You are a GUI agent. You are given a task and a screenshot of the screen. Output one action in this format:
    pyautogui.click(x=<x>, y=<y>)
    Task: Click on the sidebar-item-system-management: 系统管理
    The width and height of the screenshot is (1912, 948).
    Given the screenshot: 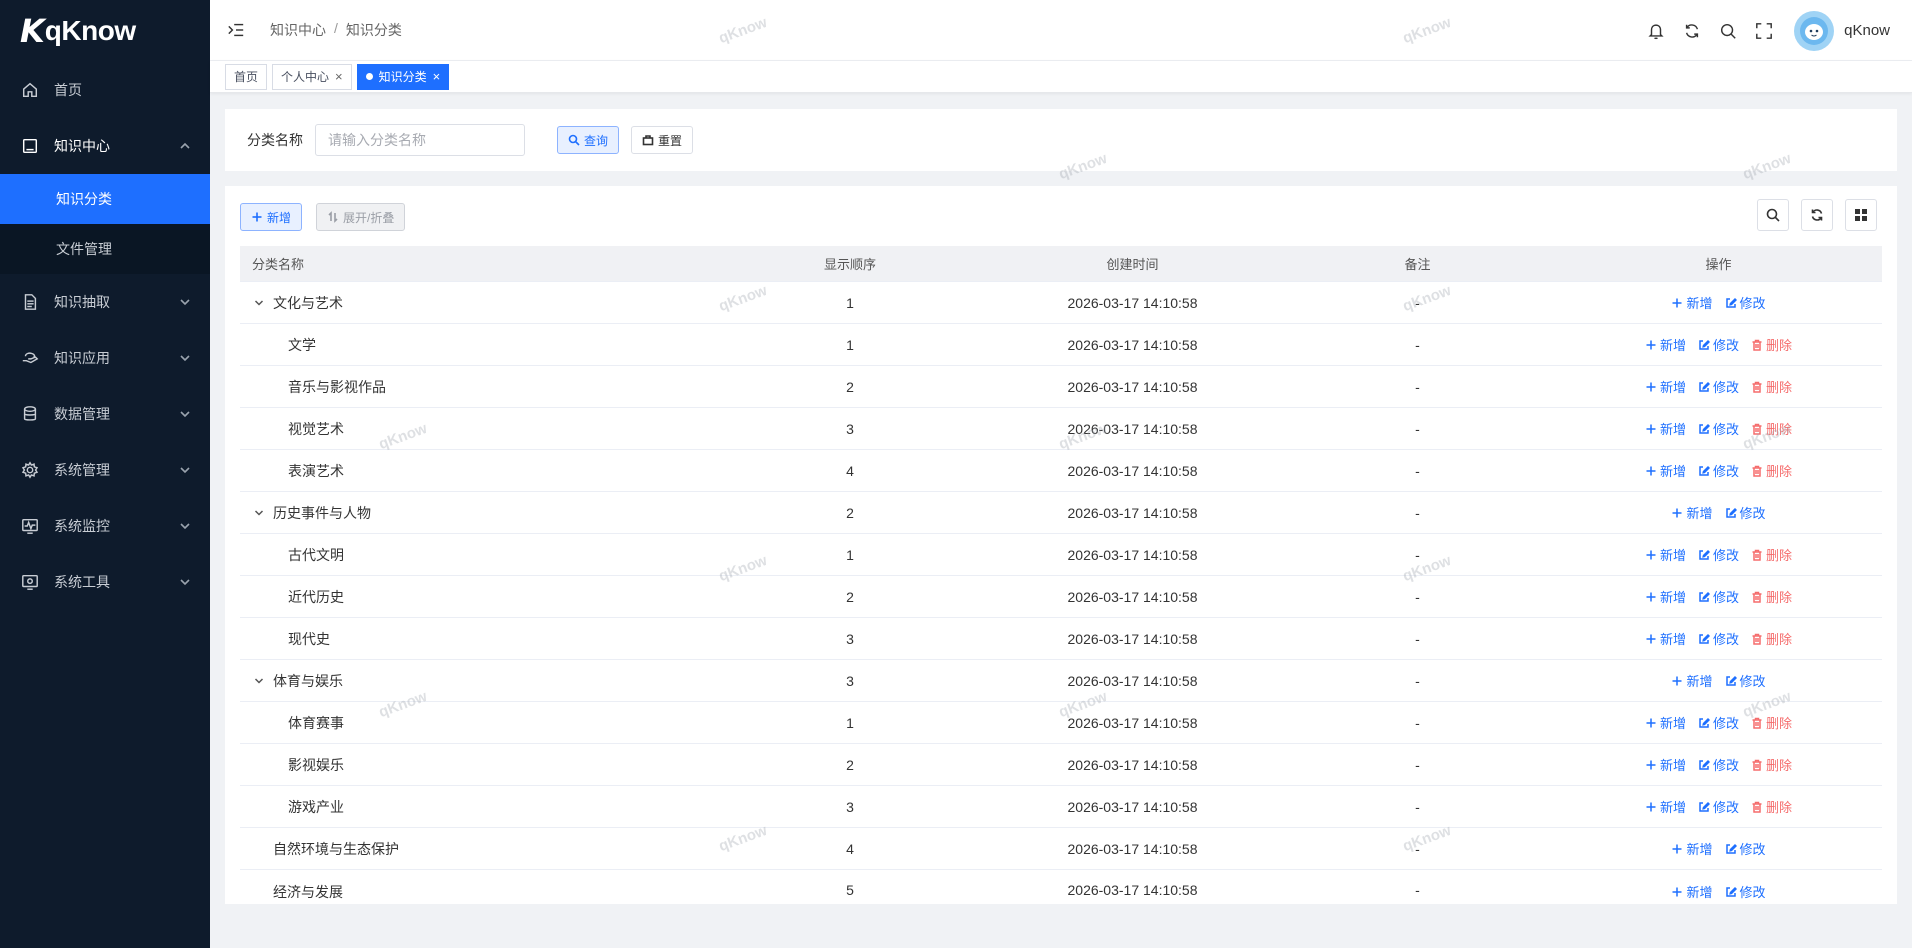 What is the action you would take?
    pyautogui.click(x=105, y=470)
    